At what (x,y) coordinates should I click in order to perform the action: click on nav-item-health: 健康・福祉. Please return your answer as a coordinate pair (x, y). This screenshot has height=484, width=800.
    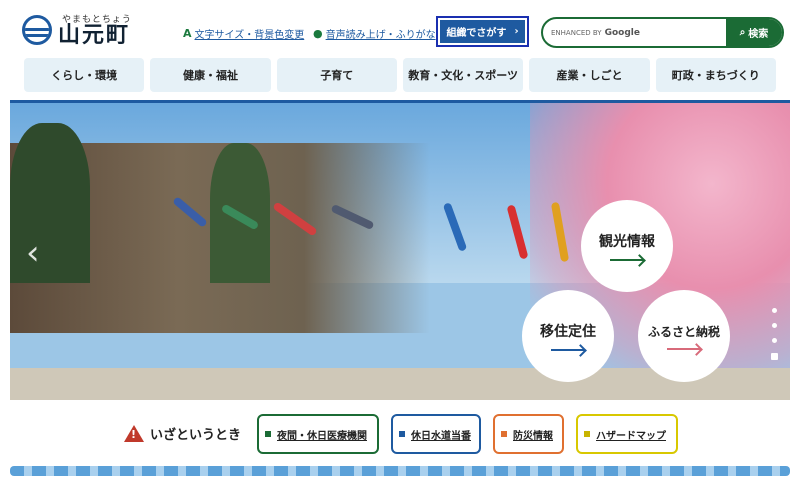
    Looking at the image, I should click on (210, 75).